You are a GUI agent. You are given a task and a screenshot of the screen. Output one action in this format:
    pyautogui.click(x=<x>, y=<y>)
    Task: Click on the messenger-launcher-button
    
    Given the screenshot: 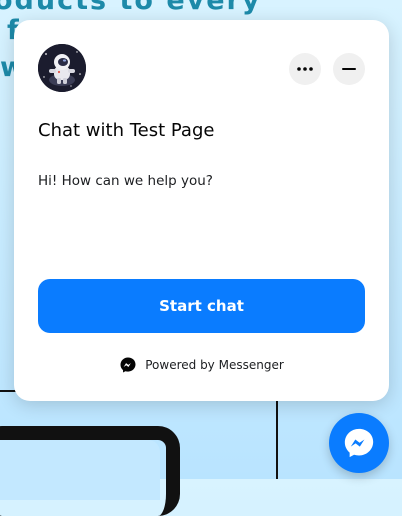 What is the action you would take?
    pyautogui.click(x=359, y=443)
    